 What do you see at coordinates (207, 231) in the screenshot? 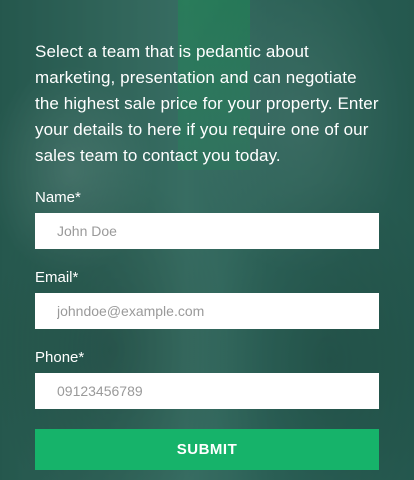
I see `name-input` at bounding box center [207, 231].